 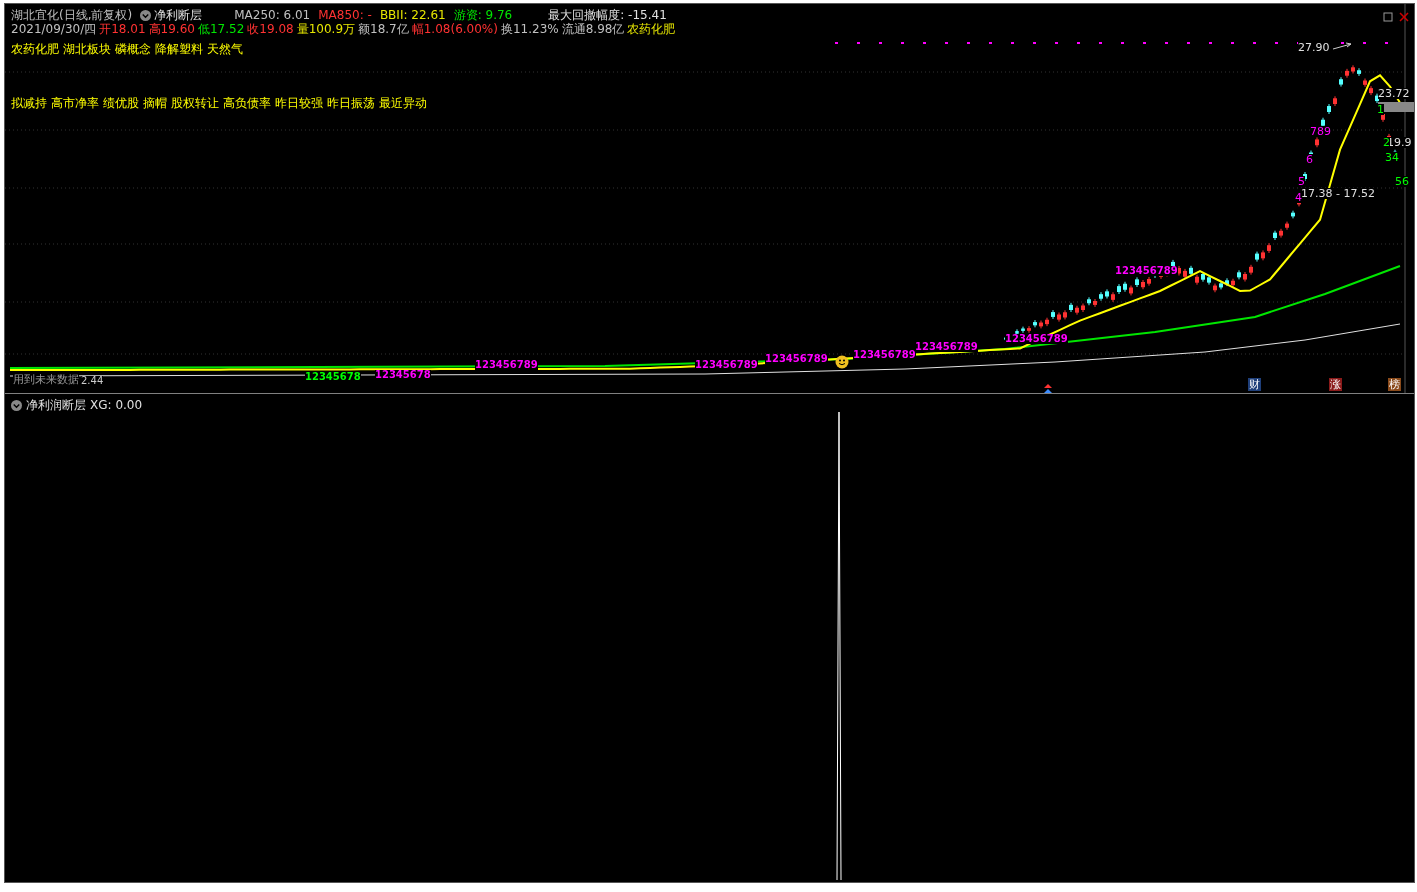 I want to click on concept-tag: 磷概念, so click(x=133, y=49).